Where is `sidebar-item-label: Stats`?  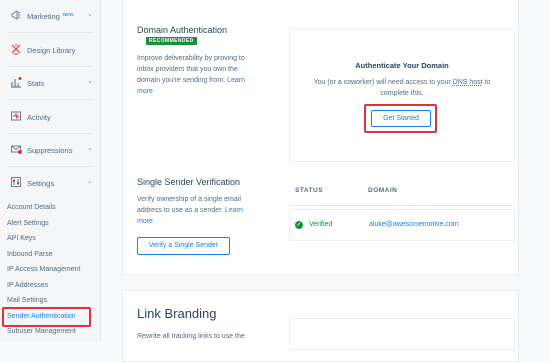
sidebar-item-label: Stats is located at coordinates (36, 83).